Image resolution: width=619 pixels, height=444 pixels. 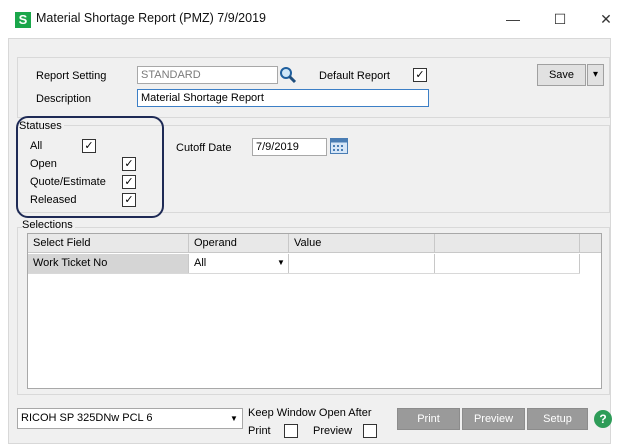 I want to click on col-extra, so click(x=507, y=243).